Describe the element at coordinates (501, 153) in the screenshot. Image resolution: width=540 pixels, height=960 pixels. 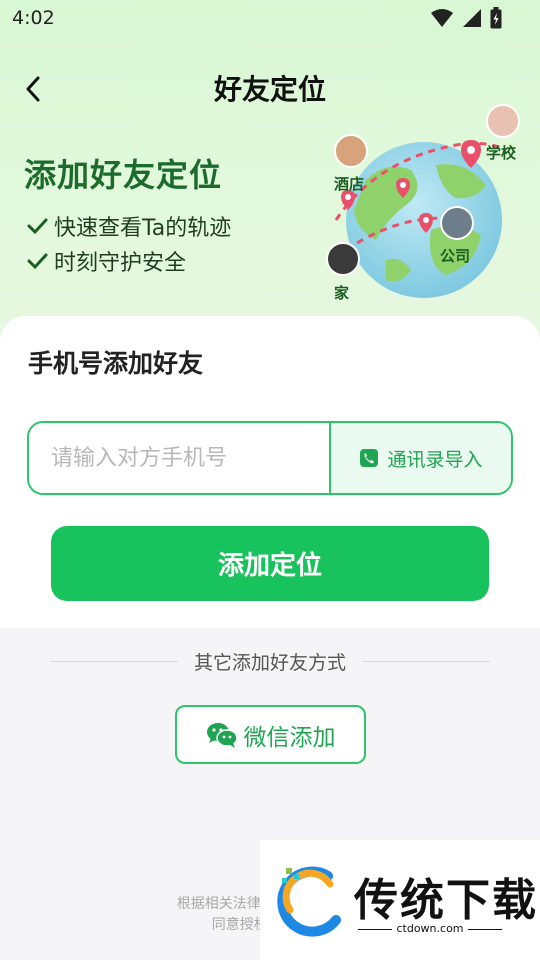
I see `map-label-school: 学校` at that location.